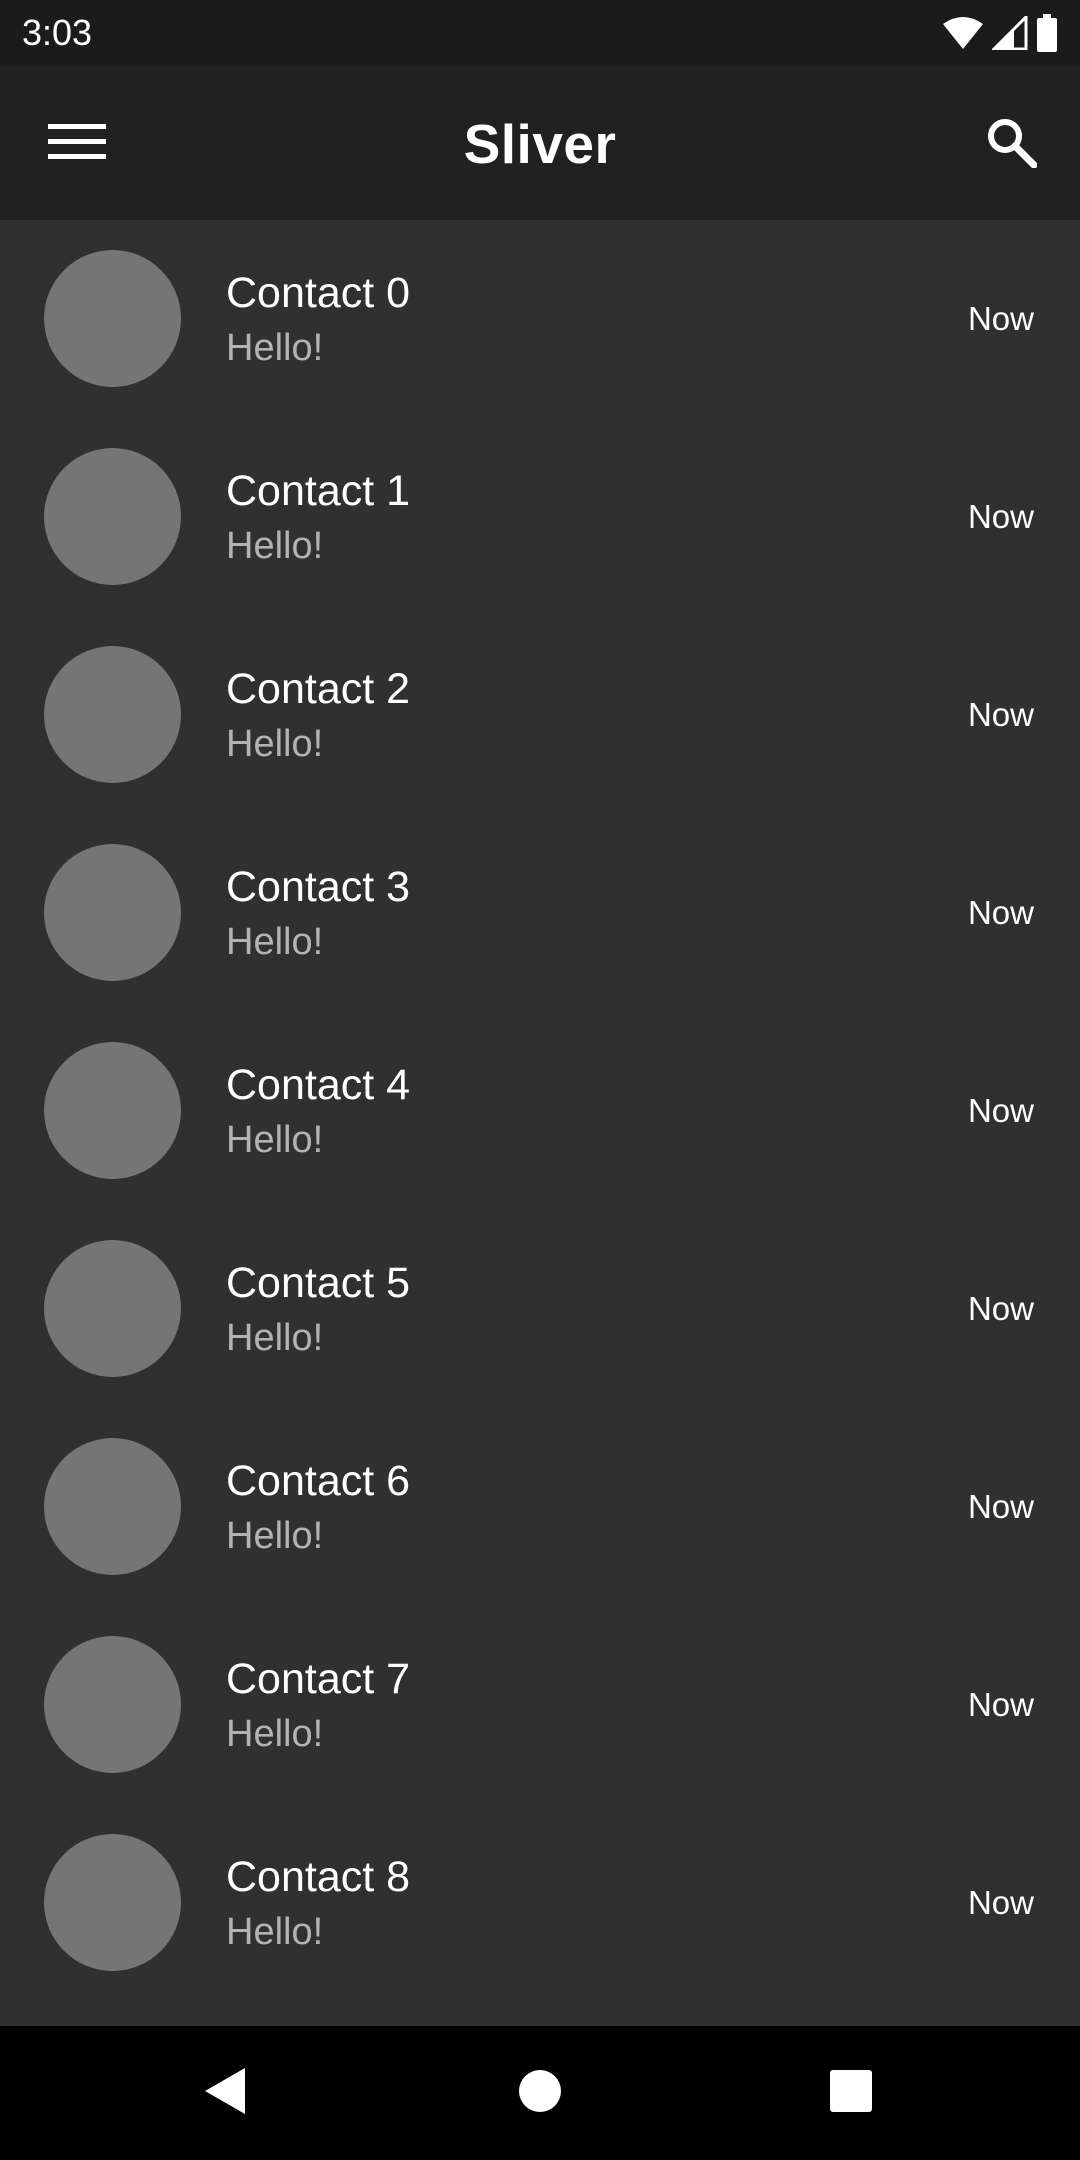 Image resolution: width=1080 pixels, height=2160 pixels. Describe the element at coordinates (540, 1111) in the screenshot. I see `contact-row: Contact 4 Hello! Now` at that location.